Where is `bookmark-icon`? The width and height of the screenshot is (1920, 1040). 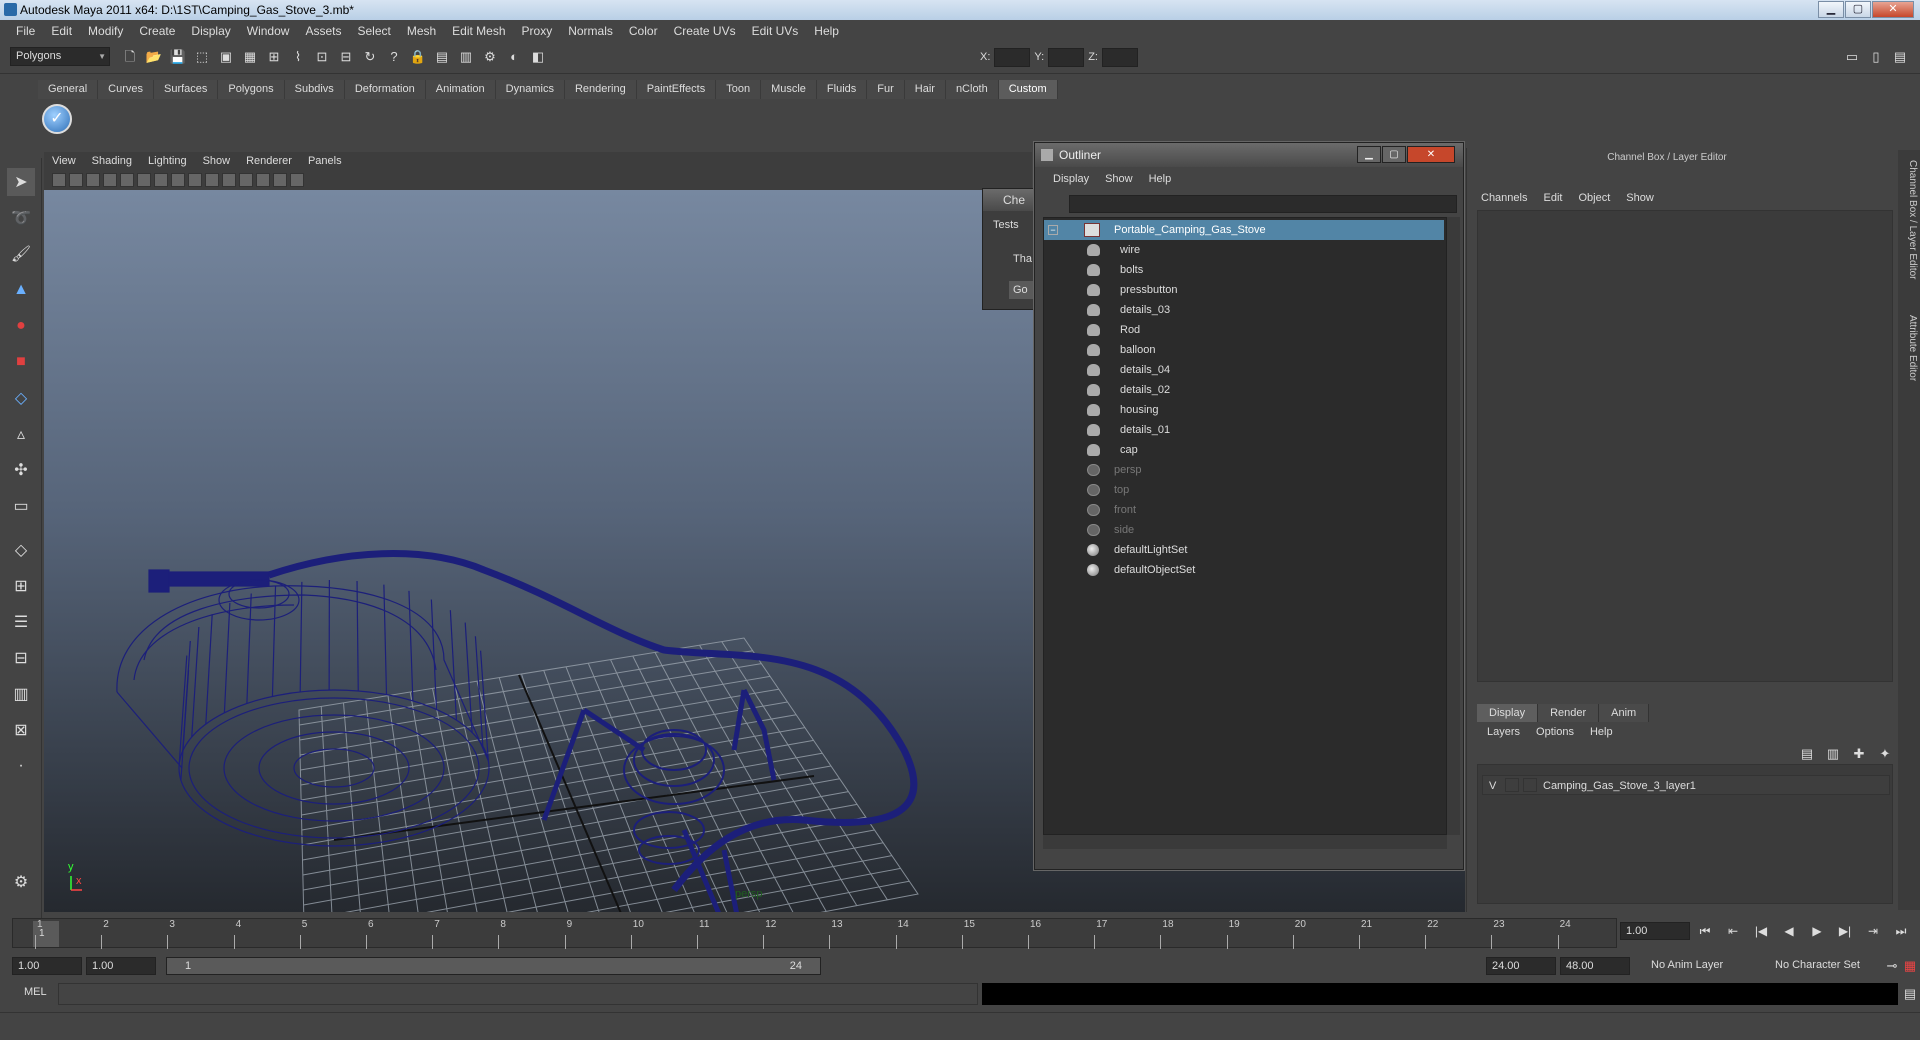 bookmark-icon is located at coordinates (93, 180).